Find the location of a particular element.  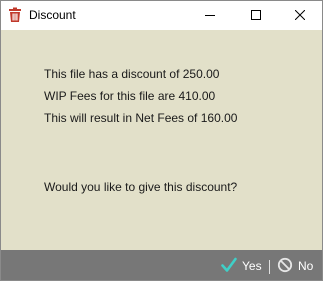

button-bar: Yes No is located at coordinates (161, 265).